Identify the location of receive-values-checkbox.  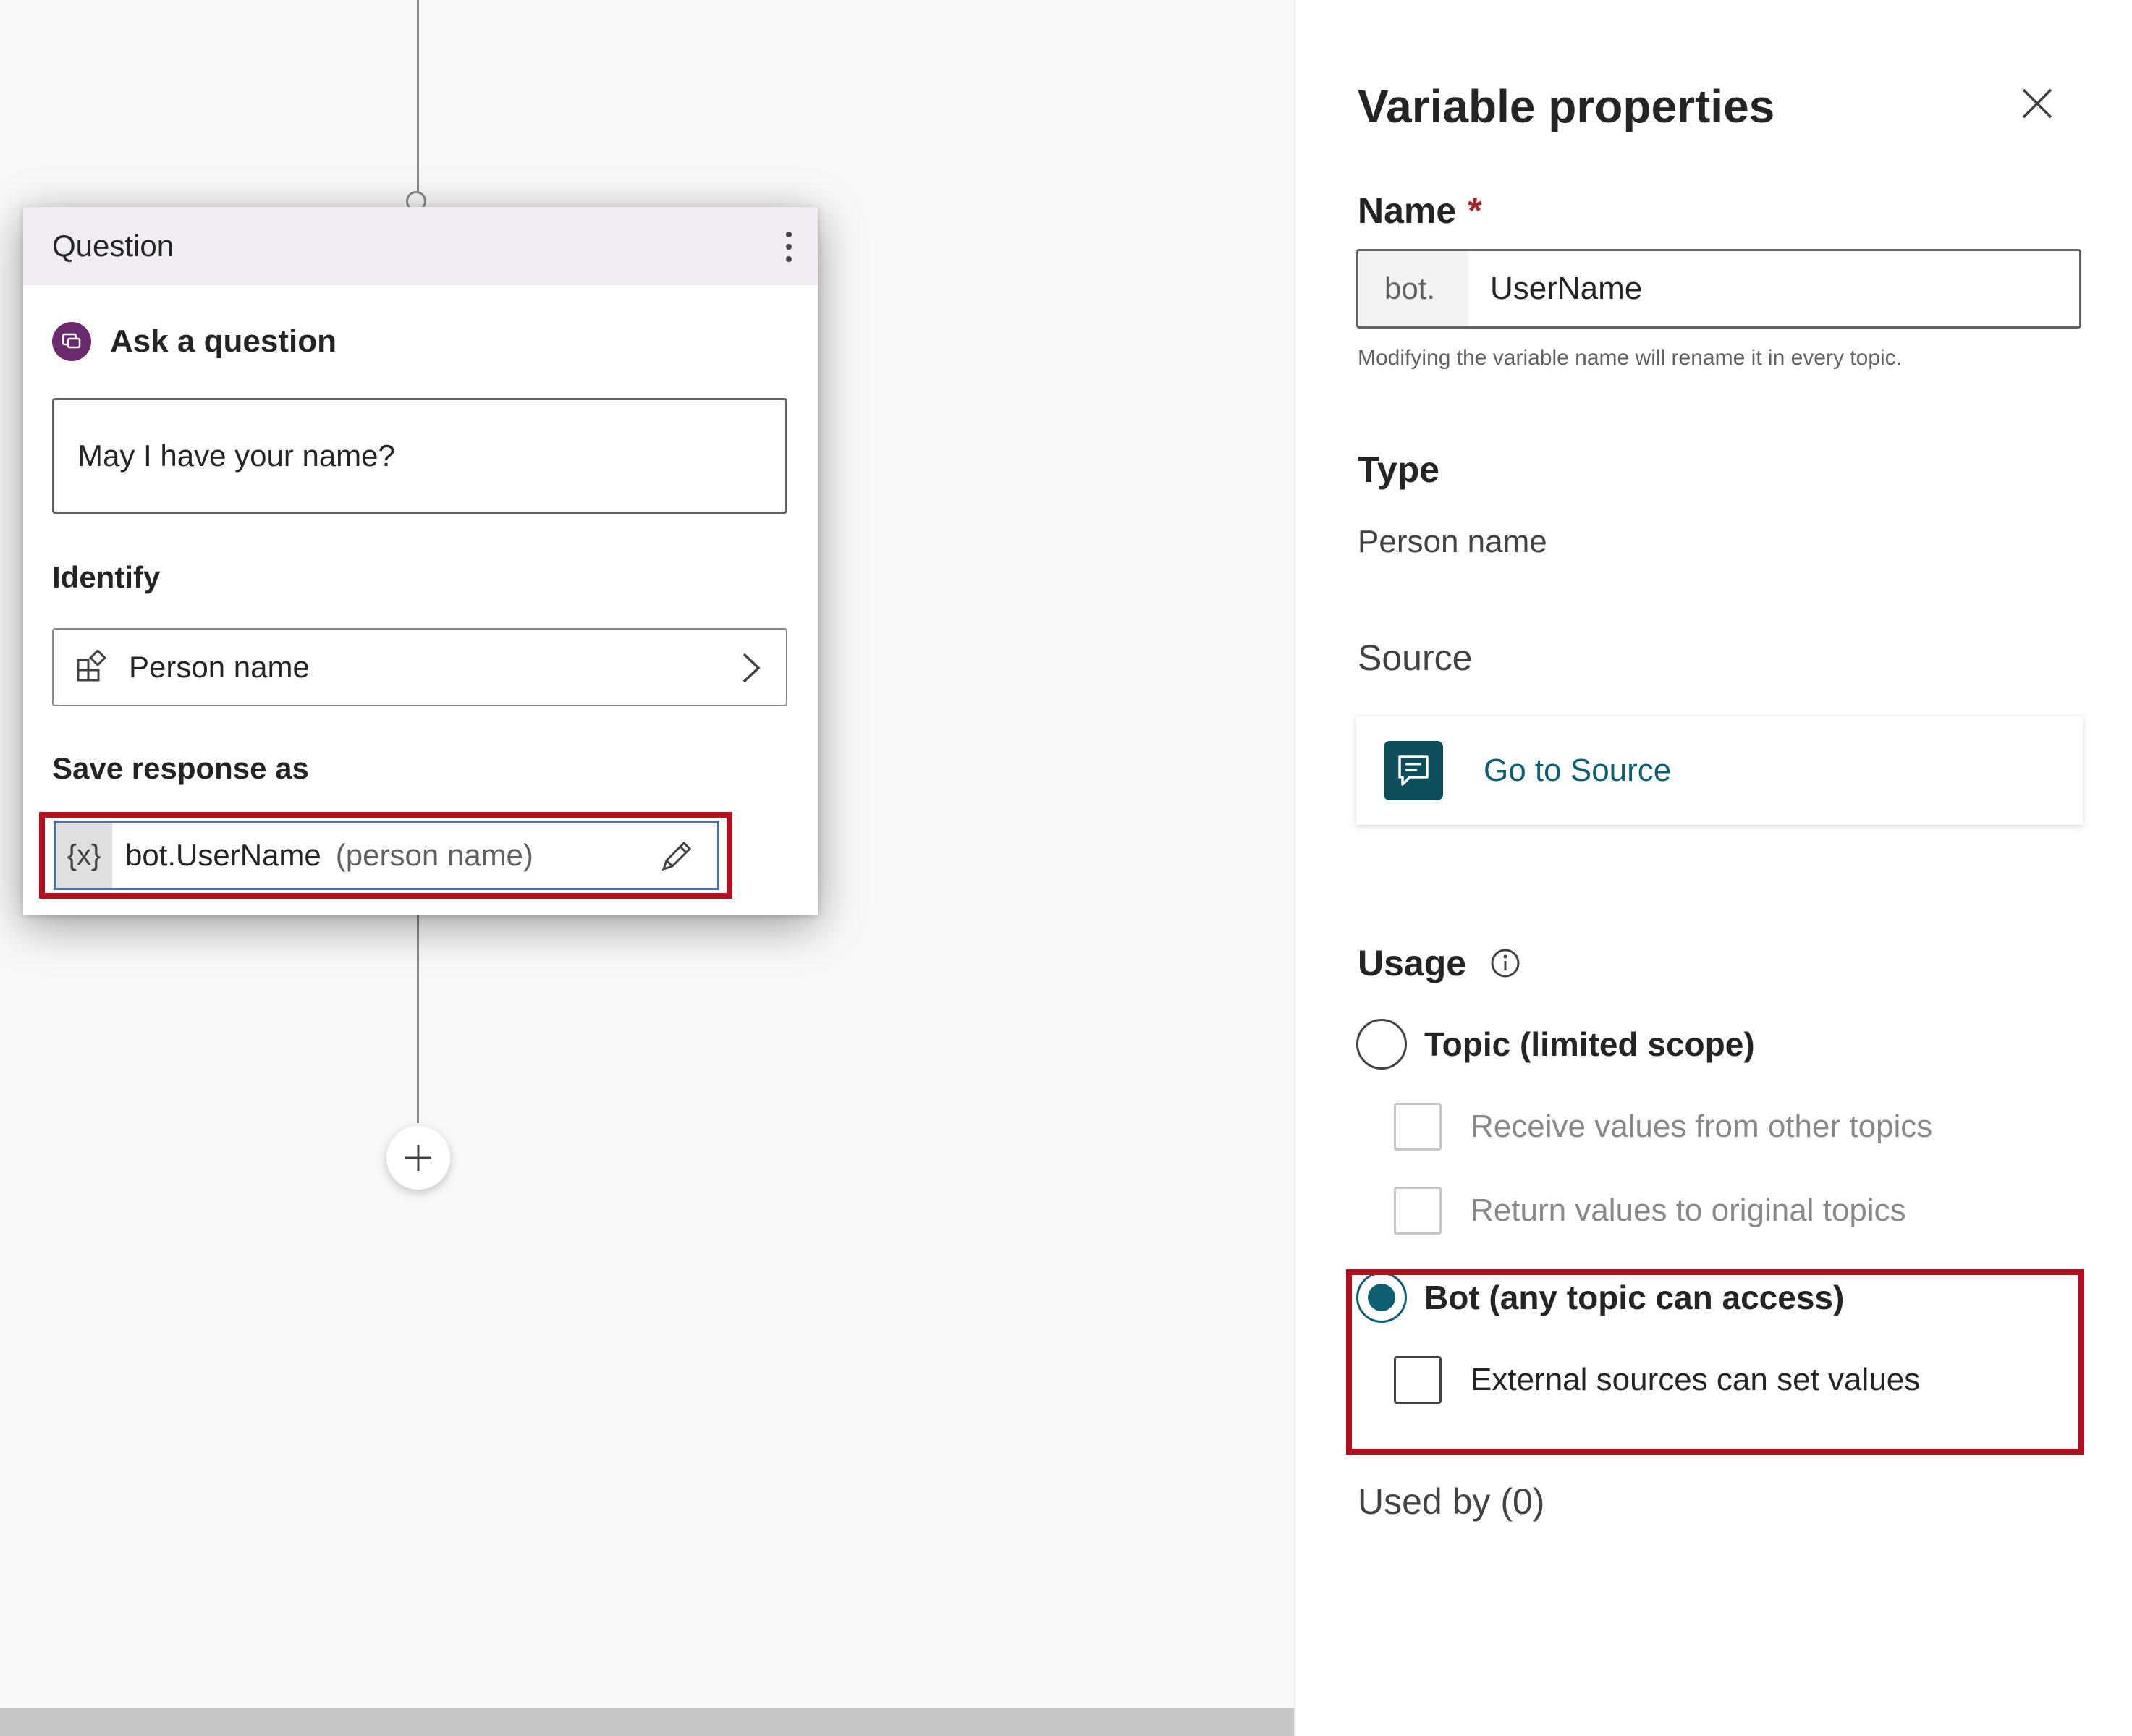
(1418, 1127).